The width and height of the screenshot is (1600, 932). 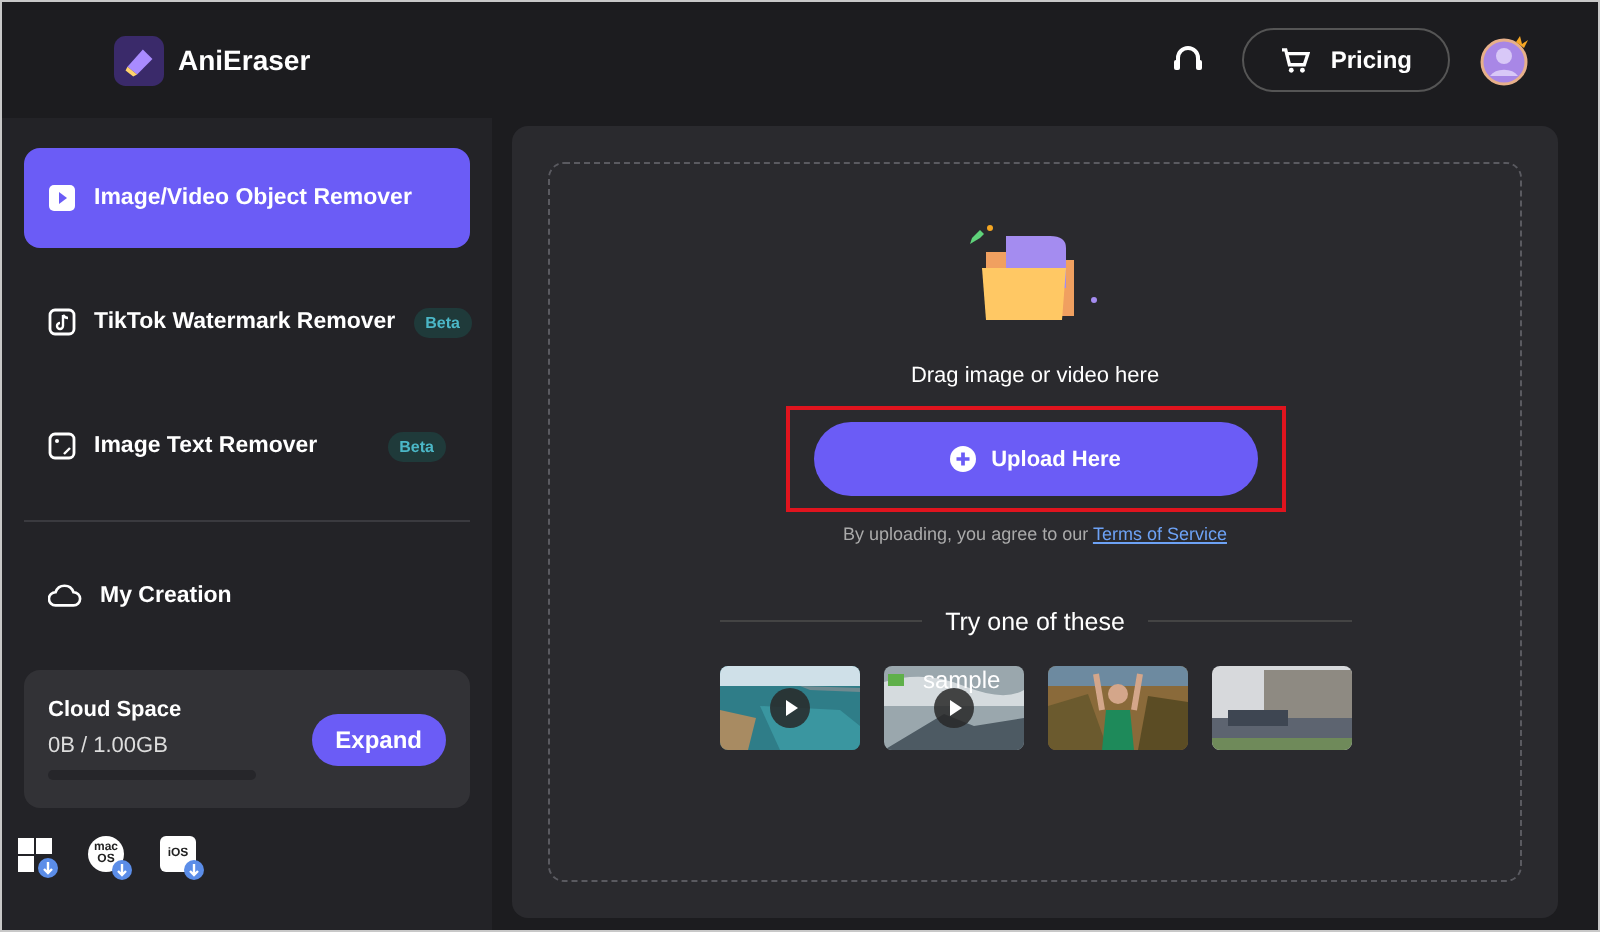 I want to click on samples-title: Try one of these, so click(x=1035, y=621).